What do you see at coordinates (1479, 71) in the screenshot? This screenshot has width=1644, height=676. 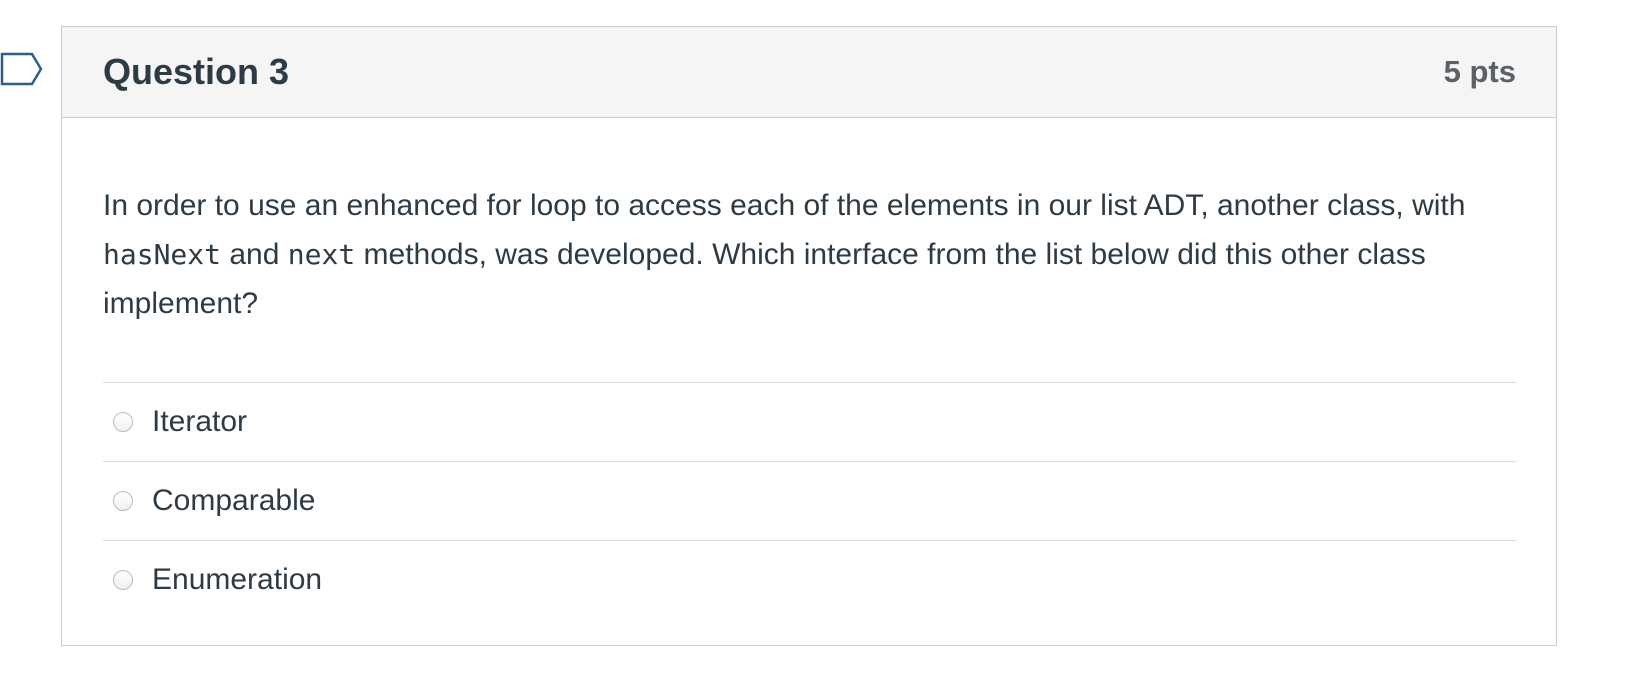 I see `question-points: 5 pts` at bounding box center [1479, 71].